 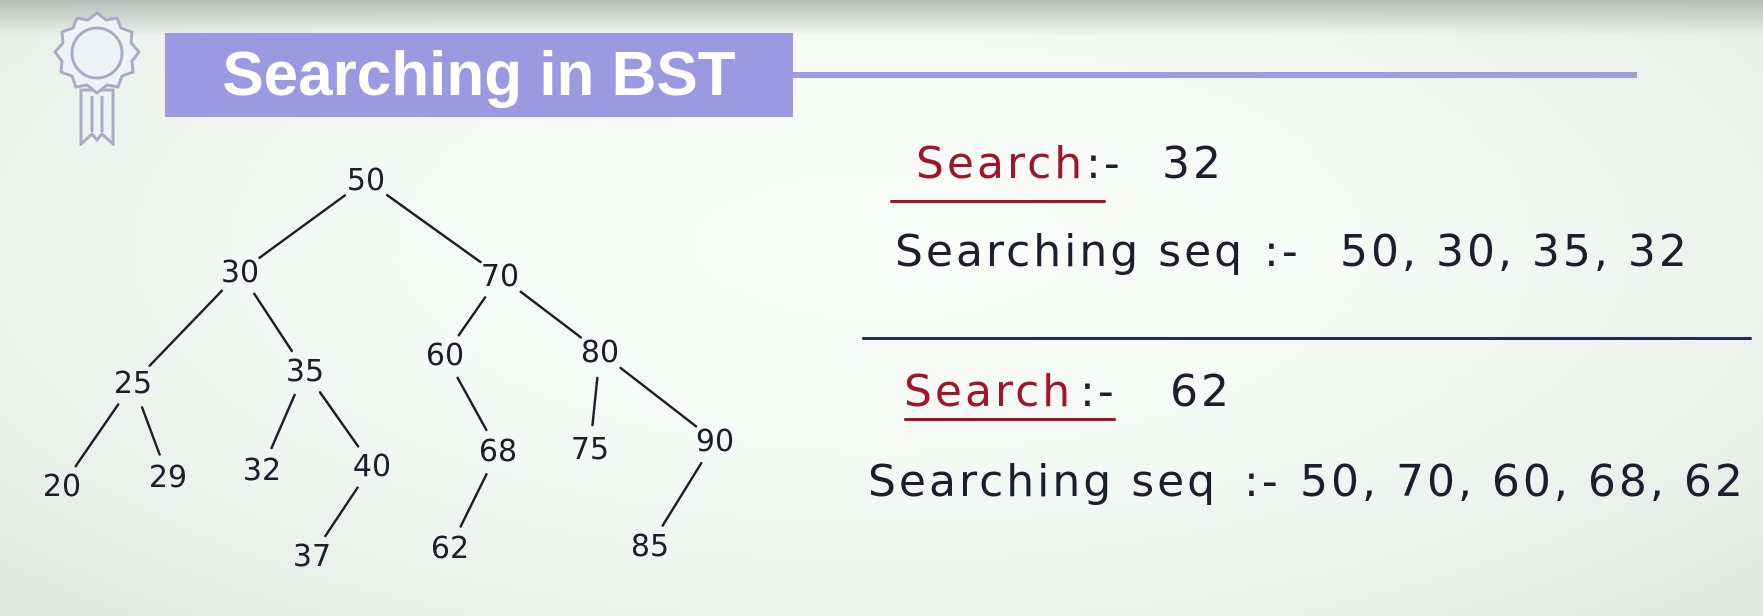 I want to click on tree-node-32: 32, so click(x=262, y=470).